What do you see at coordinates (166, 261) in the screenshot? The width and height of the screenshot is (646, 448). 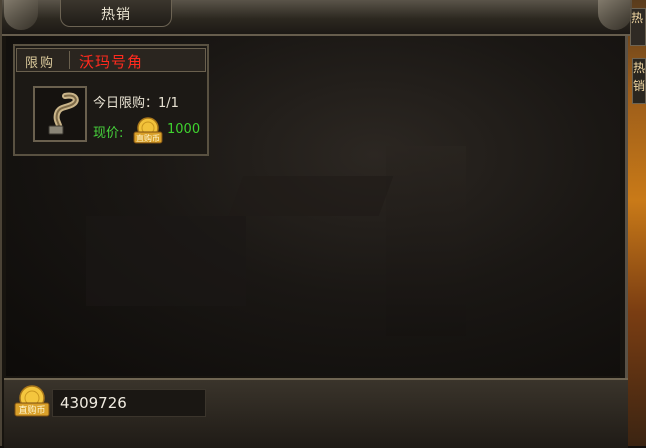 I see `background-wall` at bounding box center [166, 261].